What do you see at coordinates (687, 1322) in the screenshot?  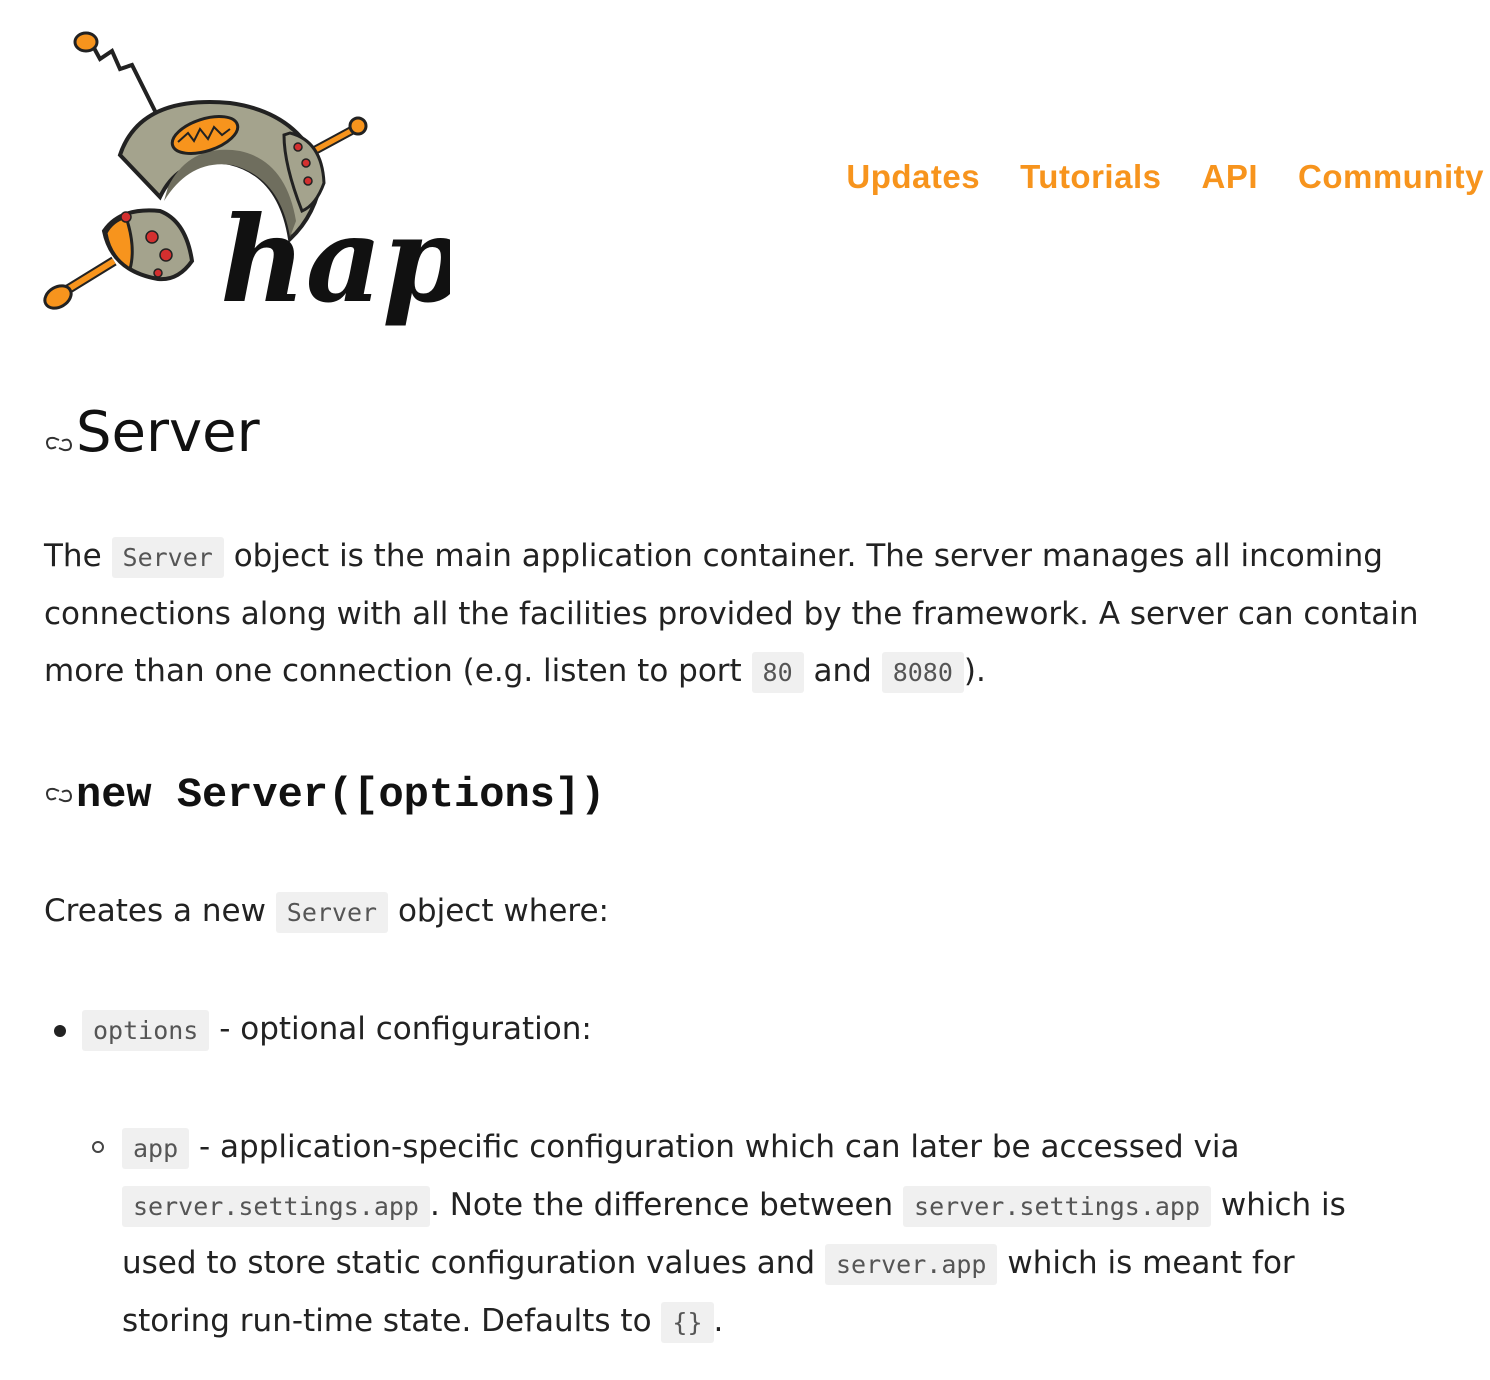 I see `inline-code: {}` at bounding box center [687, 1322].